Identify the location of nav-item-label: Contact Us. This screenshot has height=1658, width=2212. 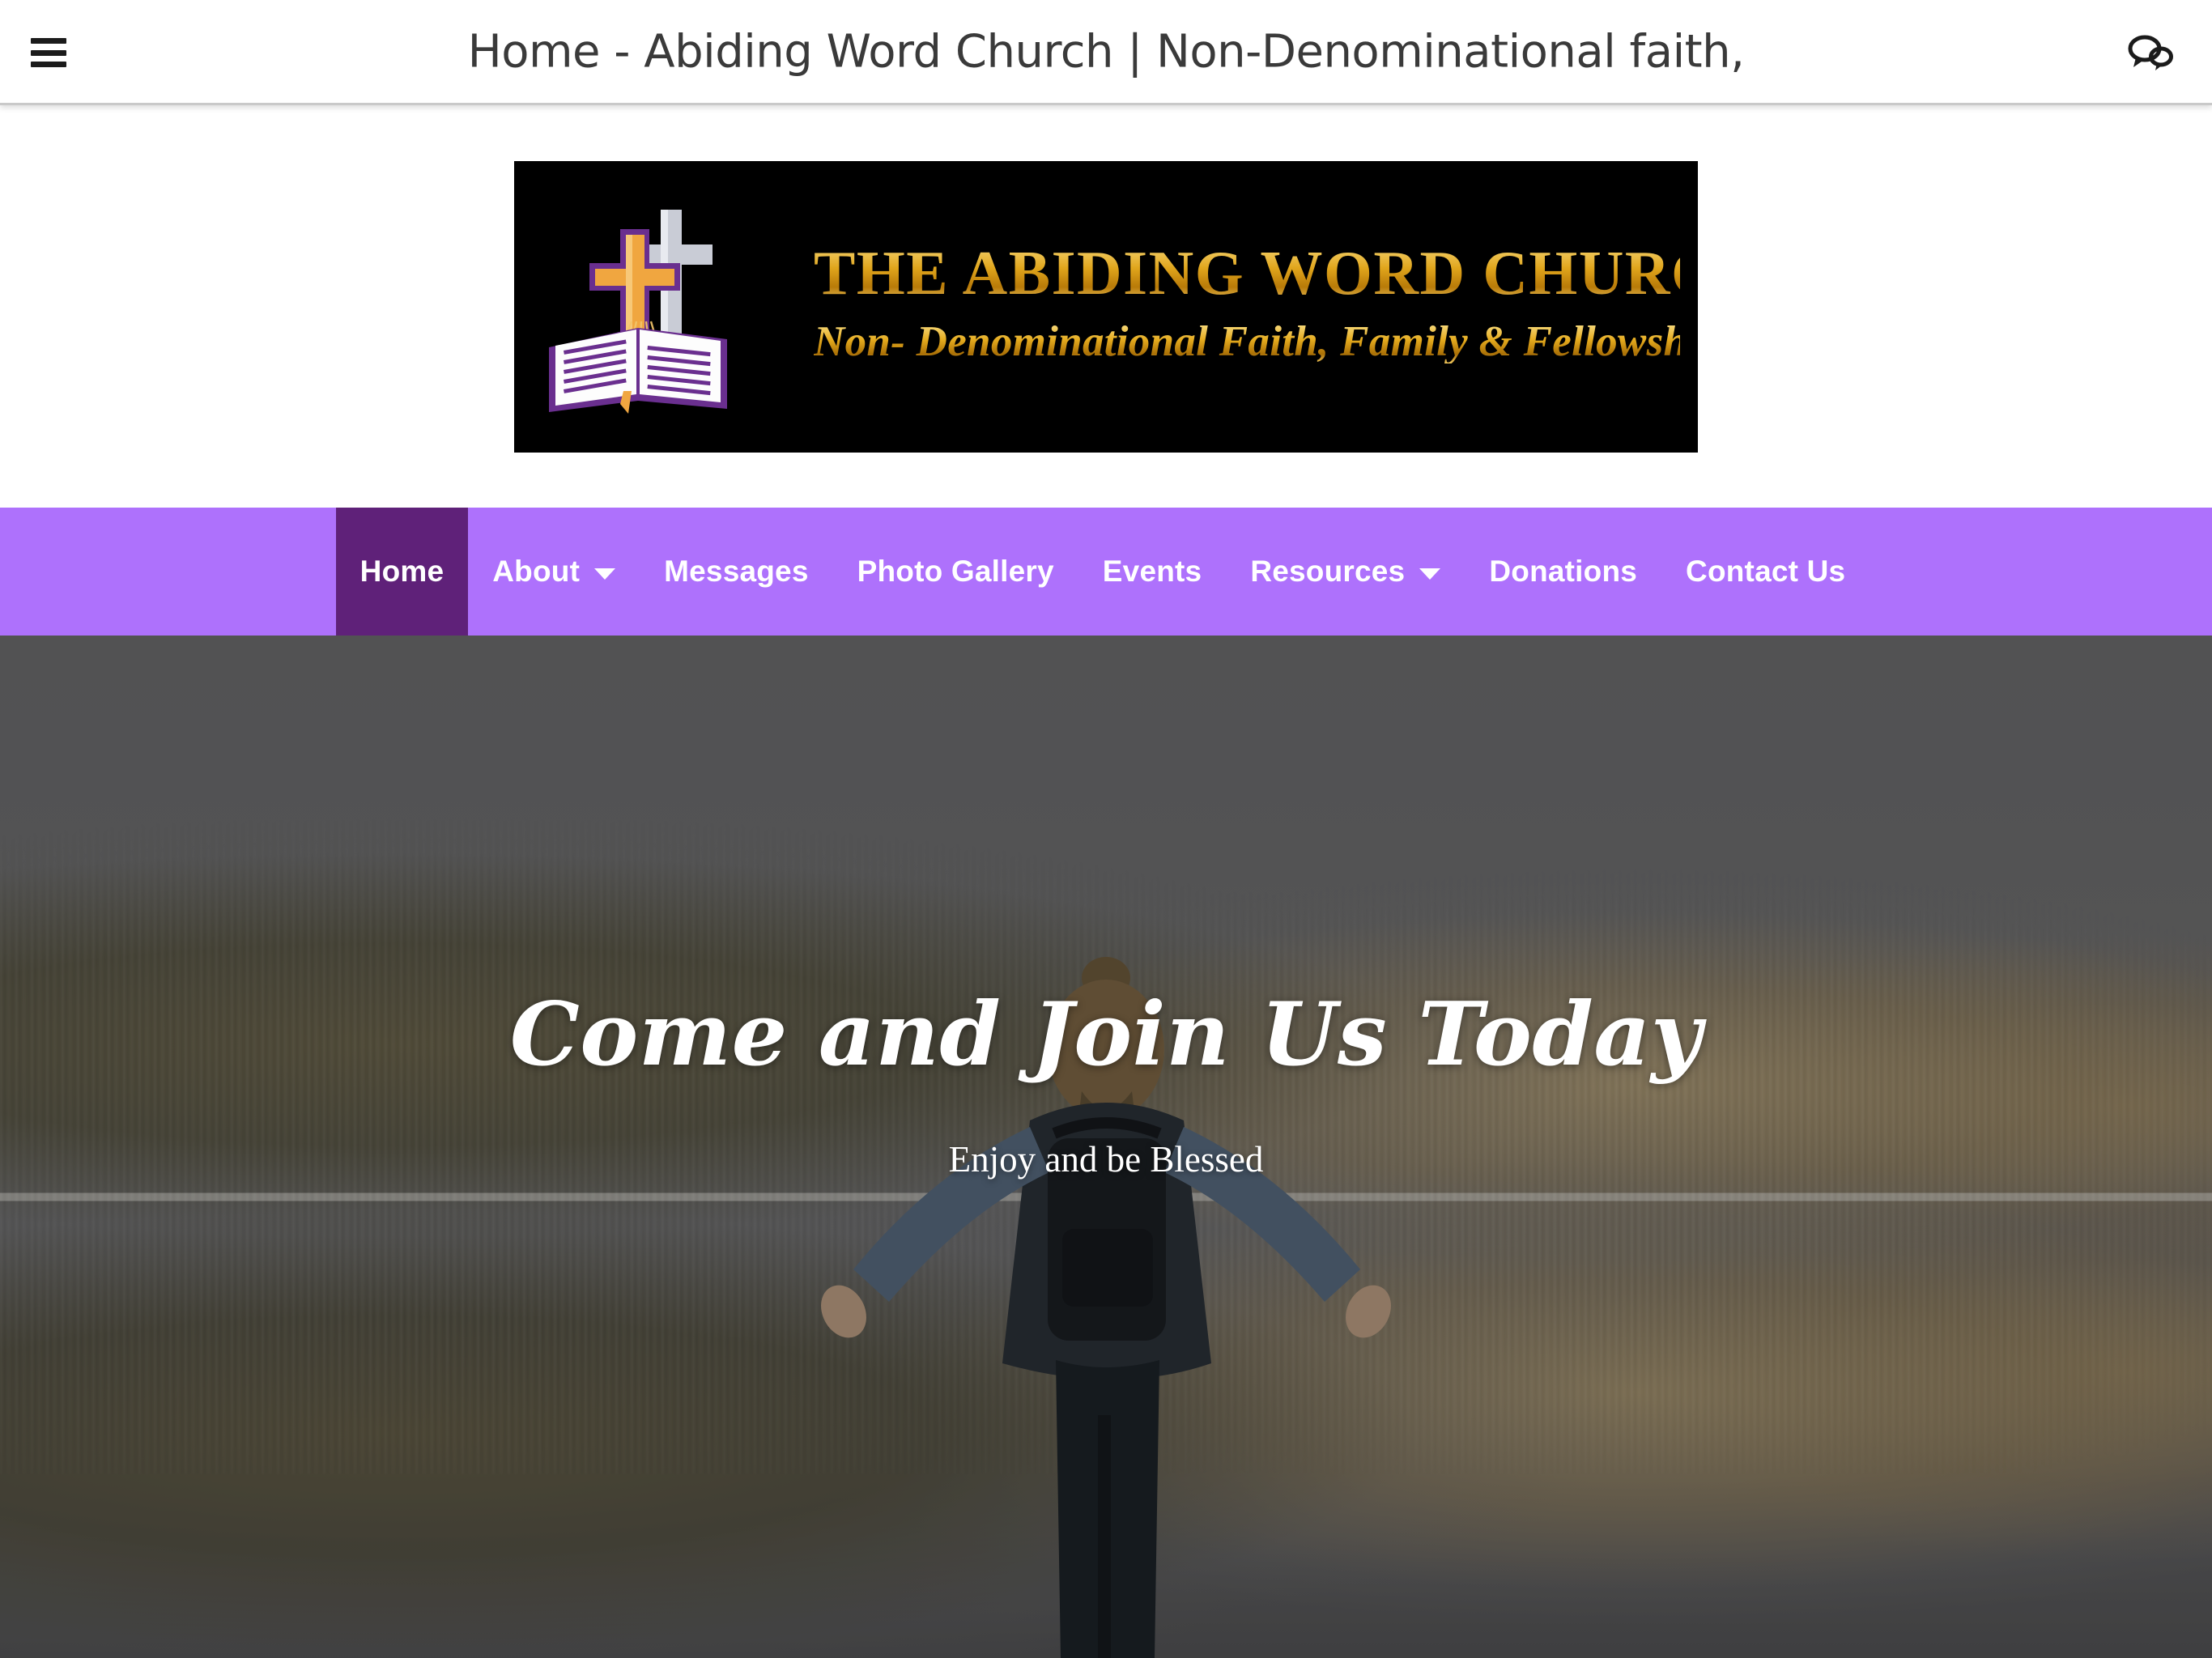
(1766, 571).